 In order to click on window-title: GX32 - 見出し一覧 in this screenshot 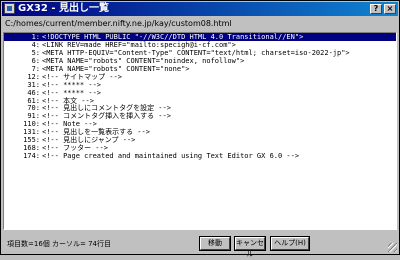, I will do `click(63, 8)`.